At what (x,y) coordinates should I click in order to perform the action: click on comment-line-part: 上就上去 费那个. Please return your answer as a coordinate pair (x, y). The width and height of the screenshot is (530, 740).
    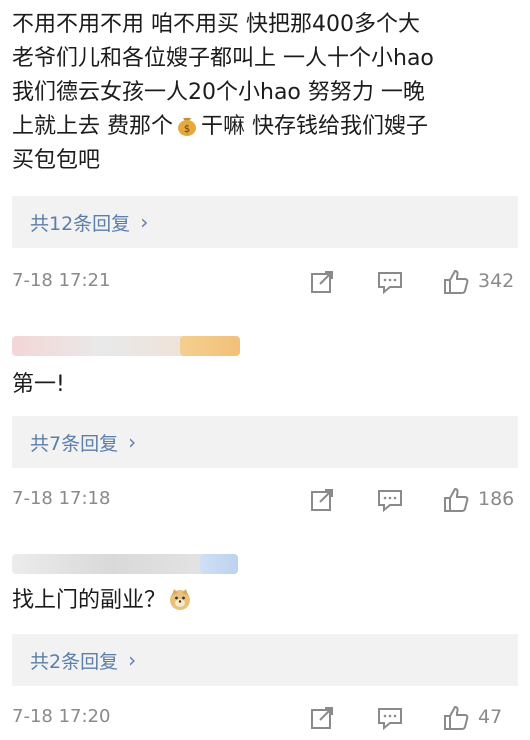
    Looking at the image, I should click on (92, 126).